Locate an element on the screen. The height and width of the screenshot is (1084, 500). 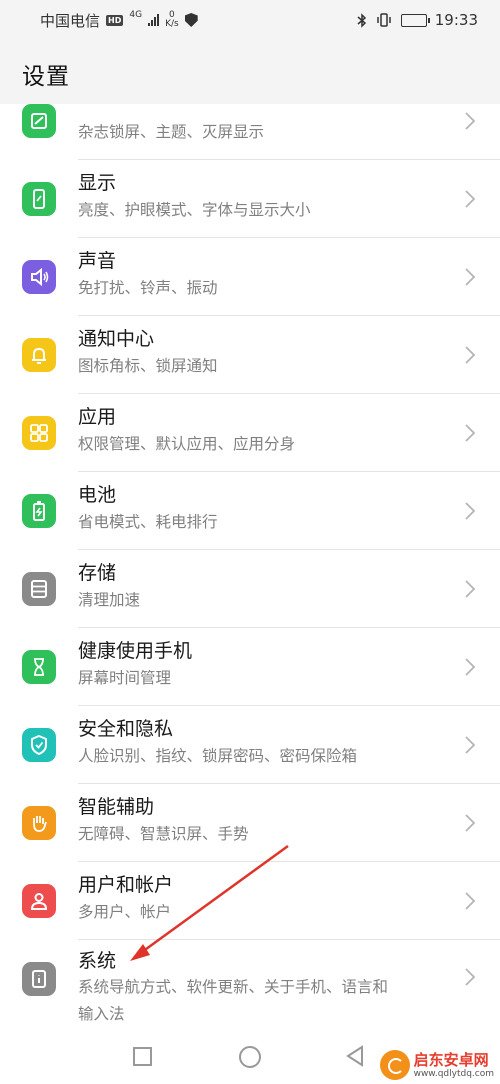
bluetooth-icon is located at coordinates (361, 20).